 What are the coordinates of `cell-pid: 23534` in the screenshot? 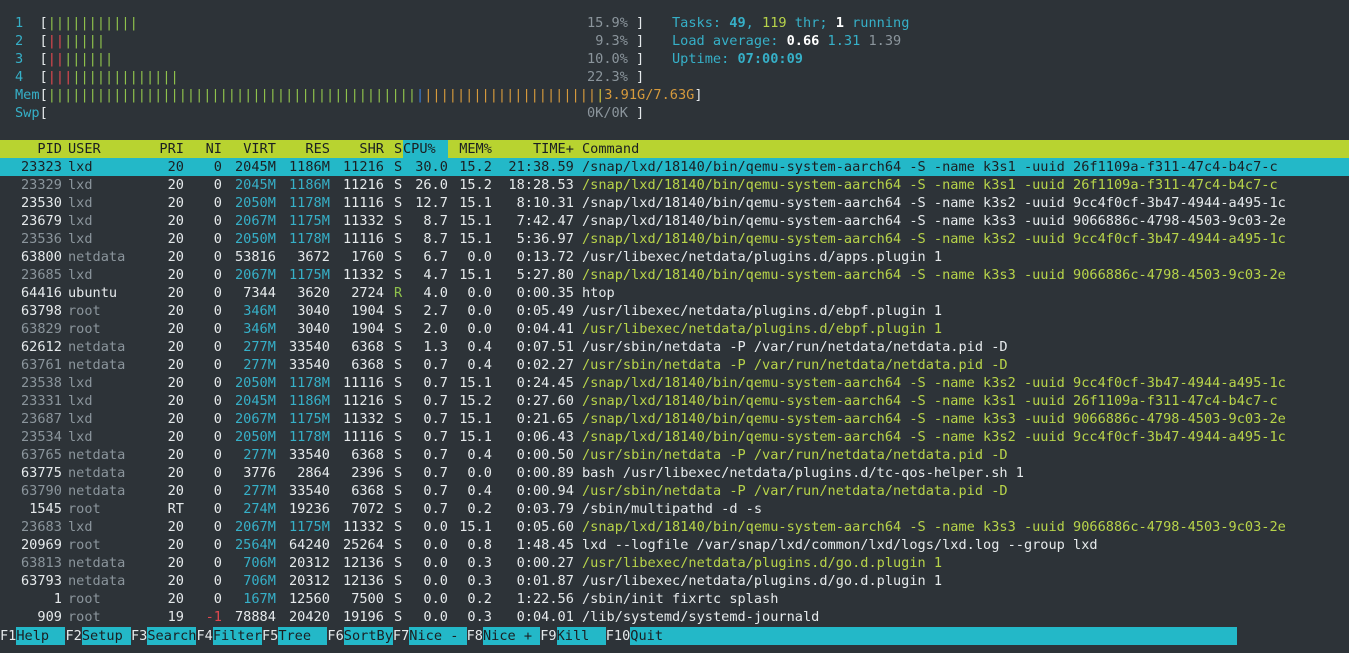 It's located at (41, 437).